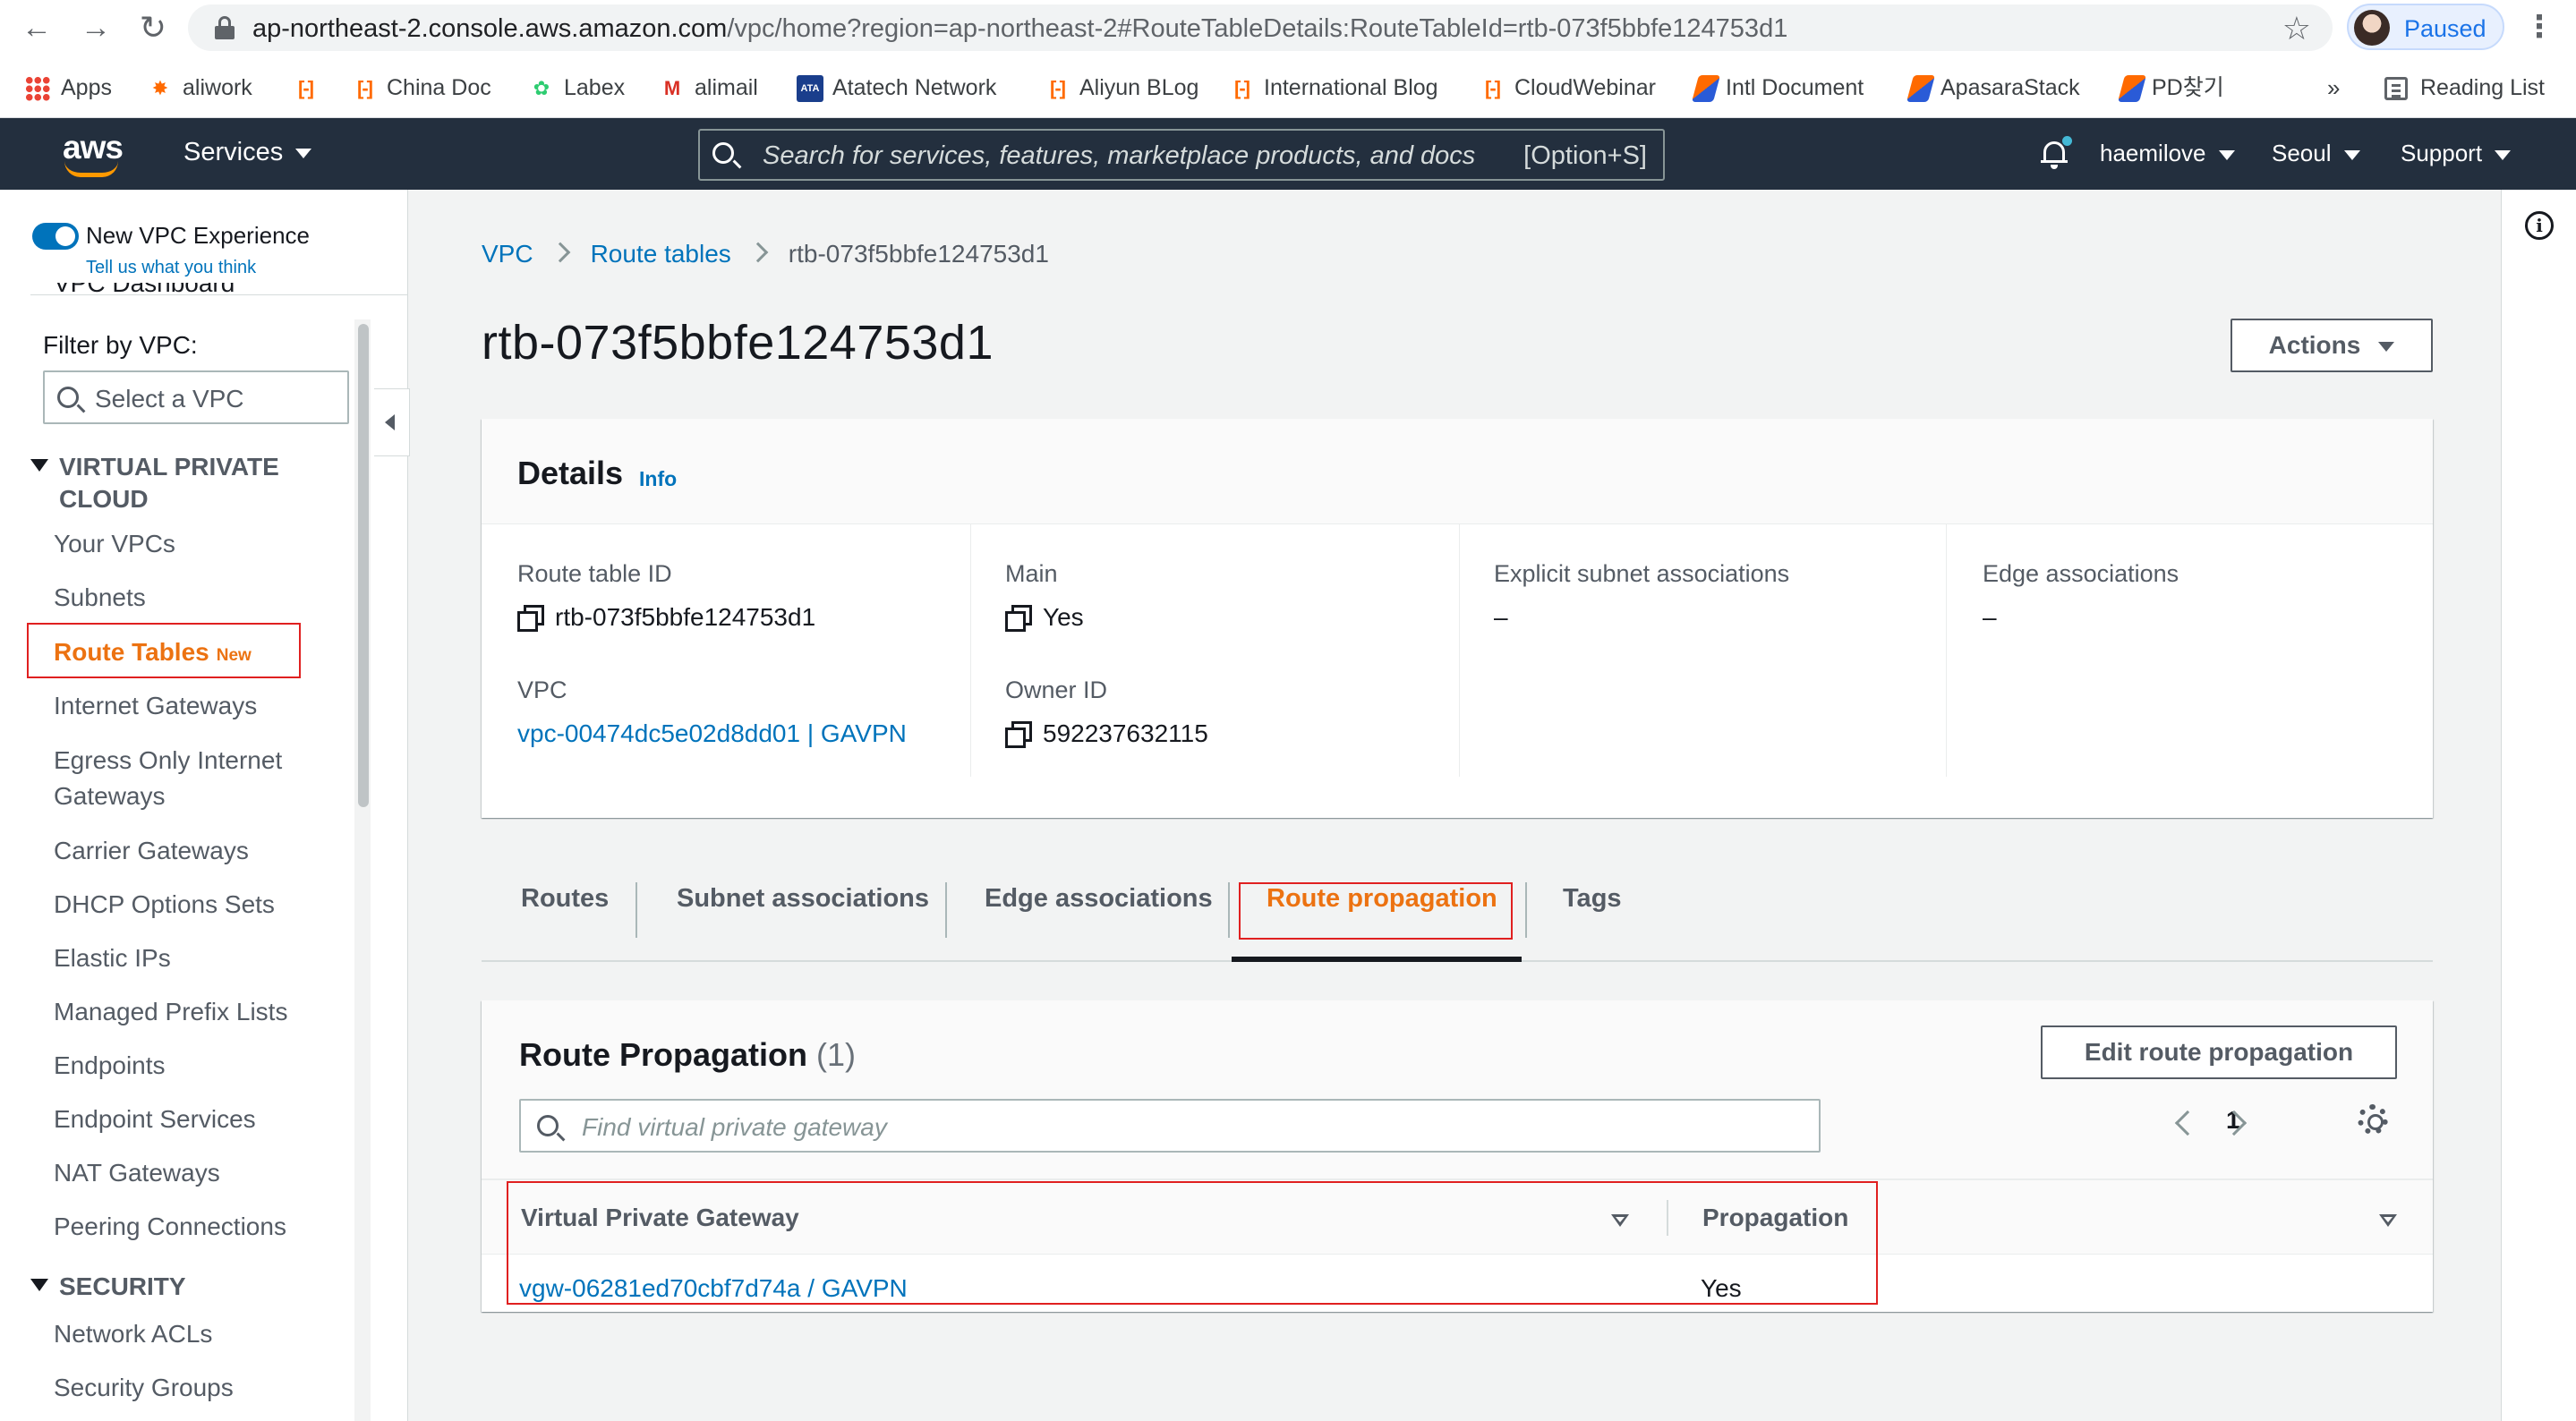  I want to click on reload-icon: ↻, so click(153, 27).